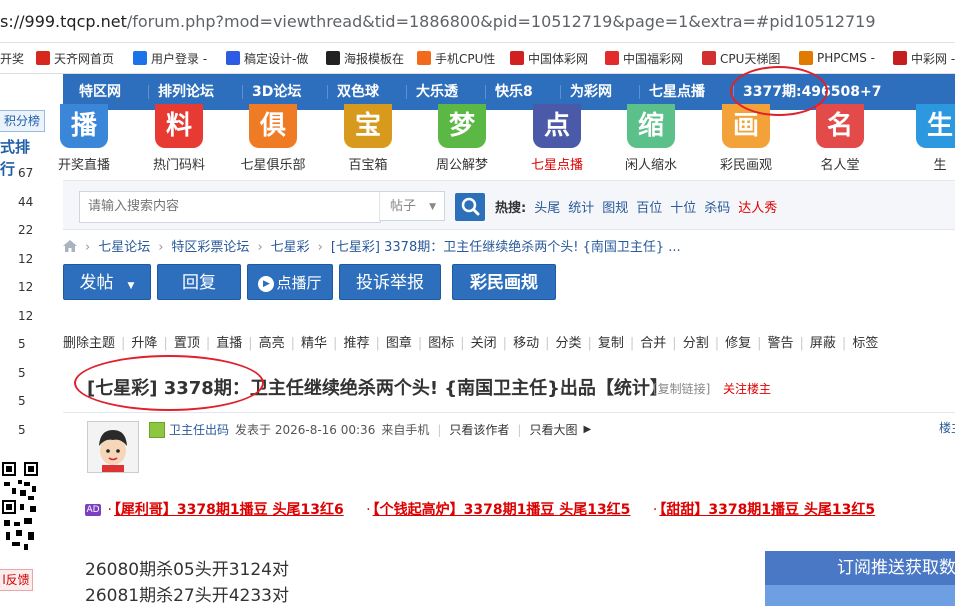  Describe the element at coordinates (272, 343) in the screenshot. I see `mod-tool-link: 高亮` at that location.